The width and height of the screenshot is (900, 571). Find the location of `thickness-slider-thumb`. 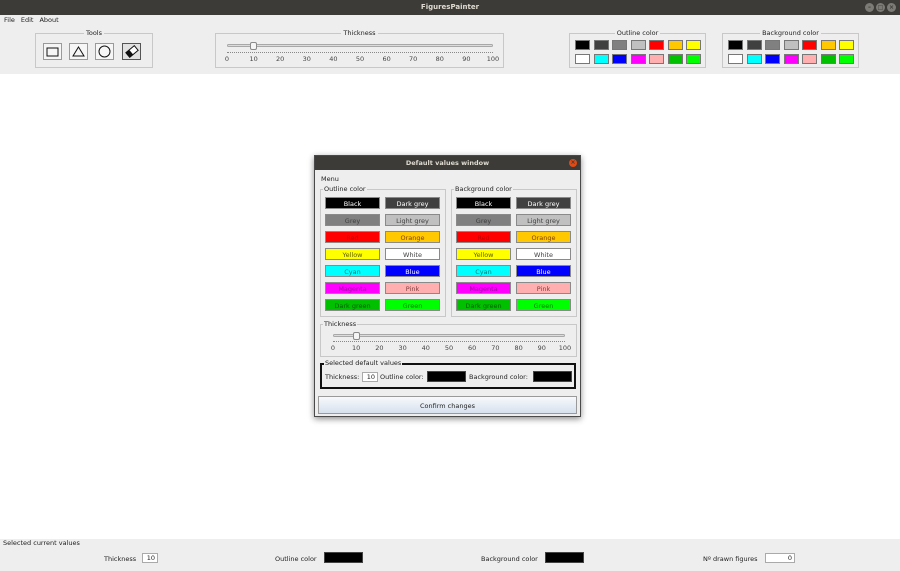

thickness-slider-thumb is located at coordinates (254, 46).